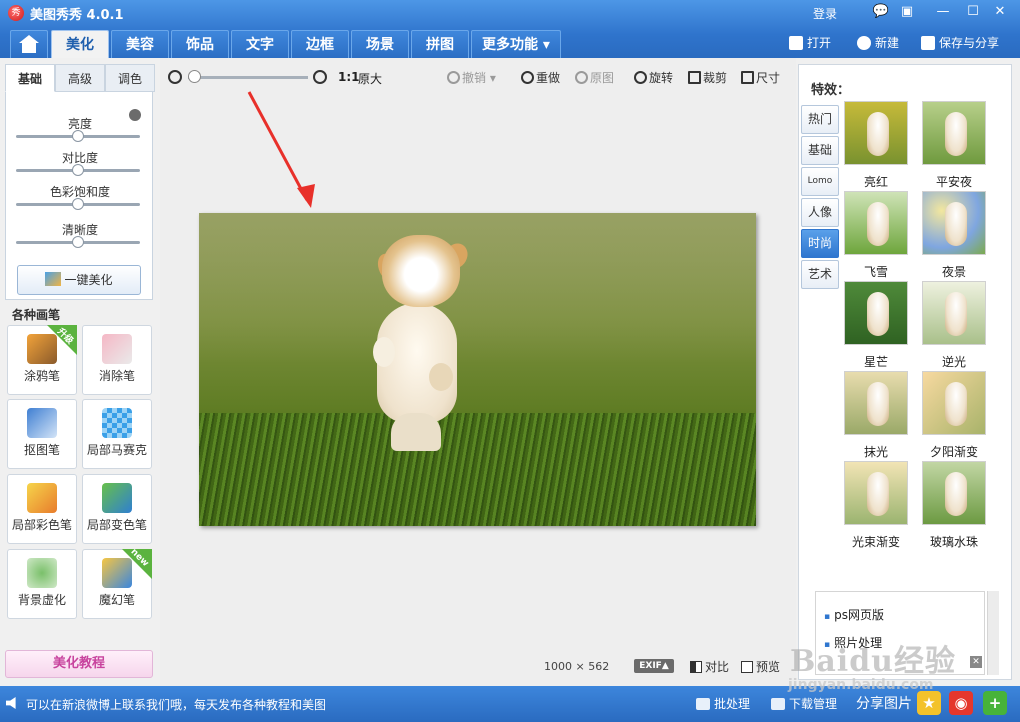 This screenshot has width=1020, height=722. What do you see at coordinates (16, 13) in the screenshot?
I see `app-logo-icon: 秀` at bounding box center [16, 13].